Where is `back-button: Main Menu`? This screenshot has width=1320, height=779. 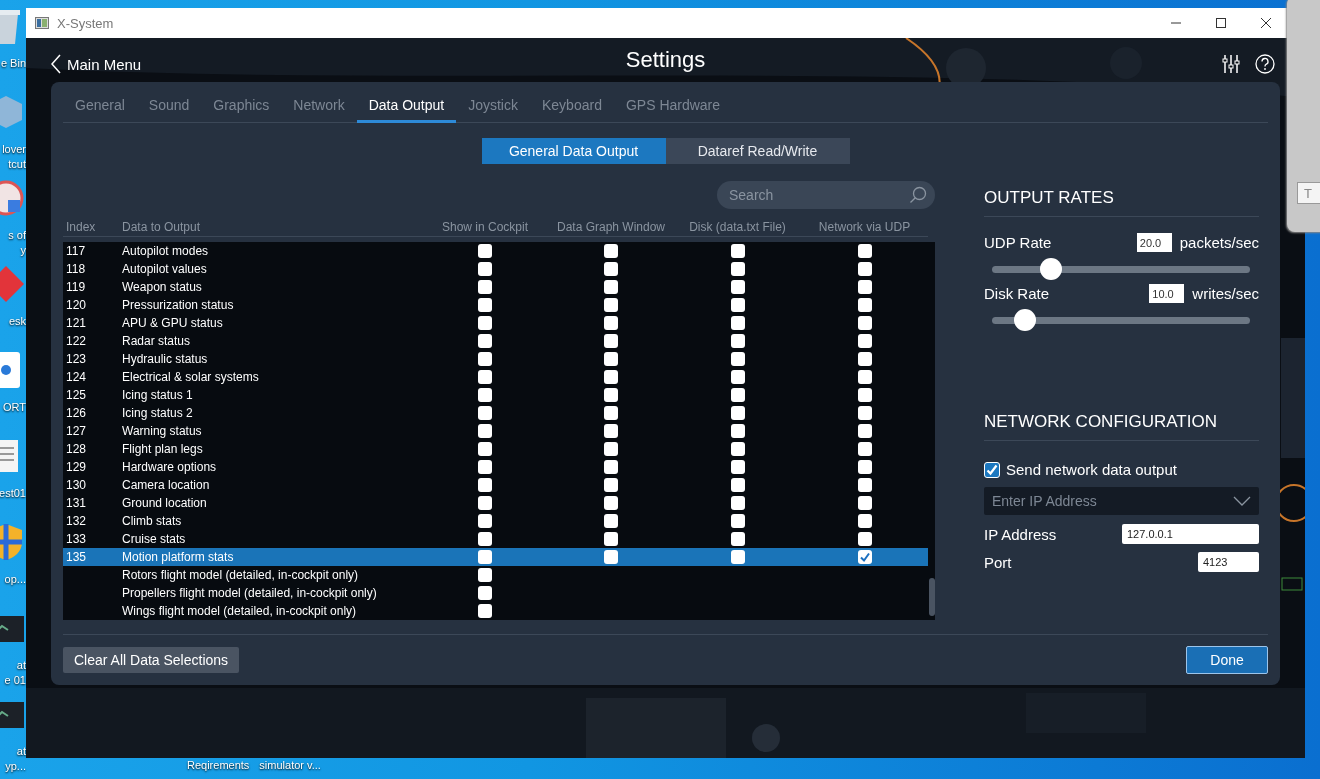
back-button: Main Menu is located at coordinates (96, 64).